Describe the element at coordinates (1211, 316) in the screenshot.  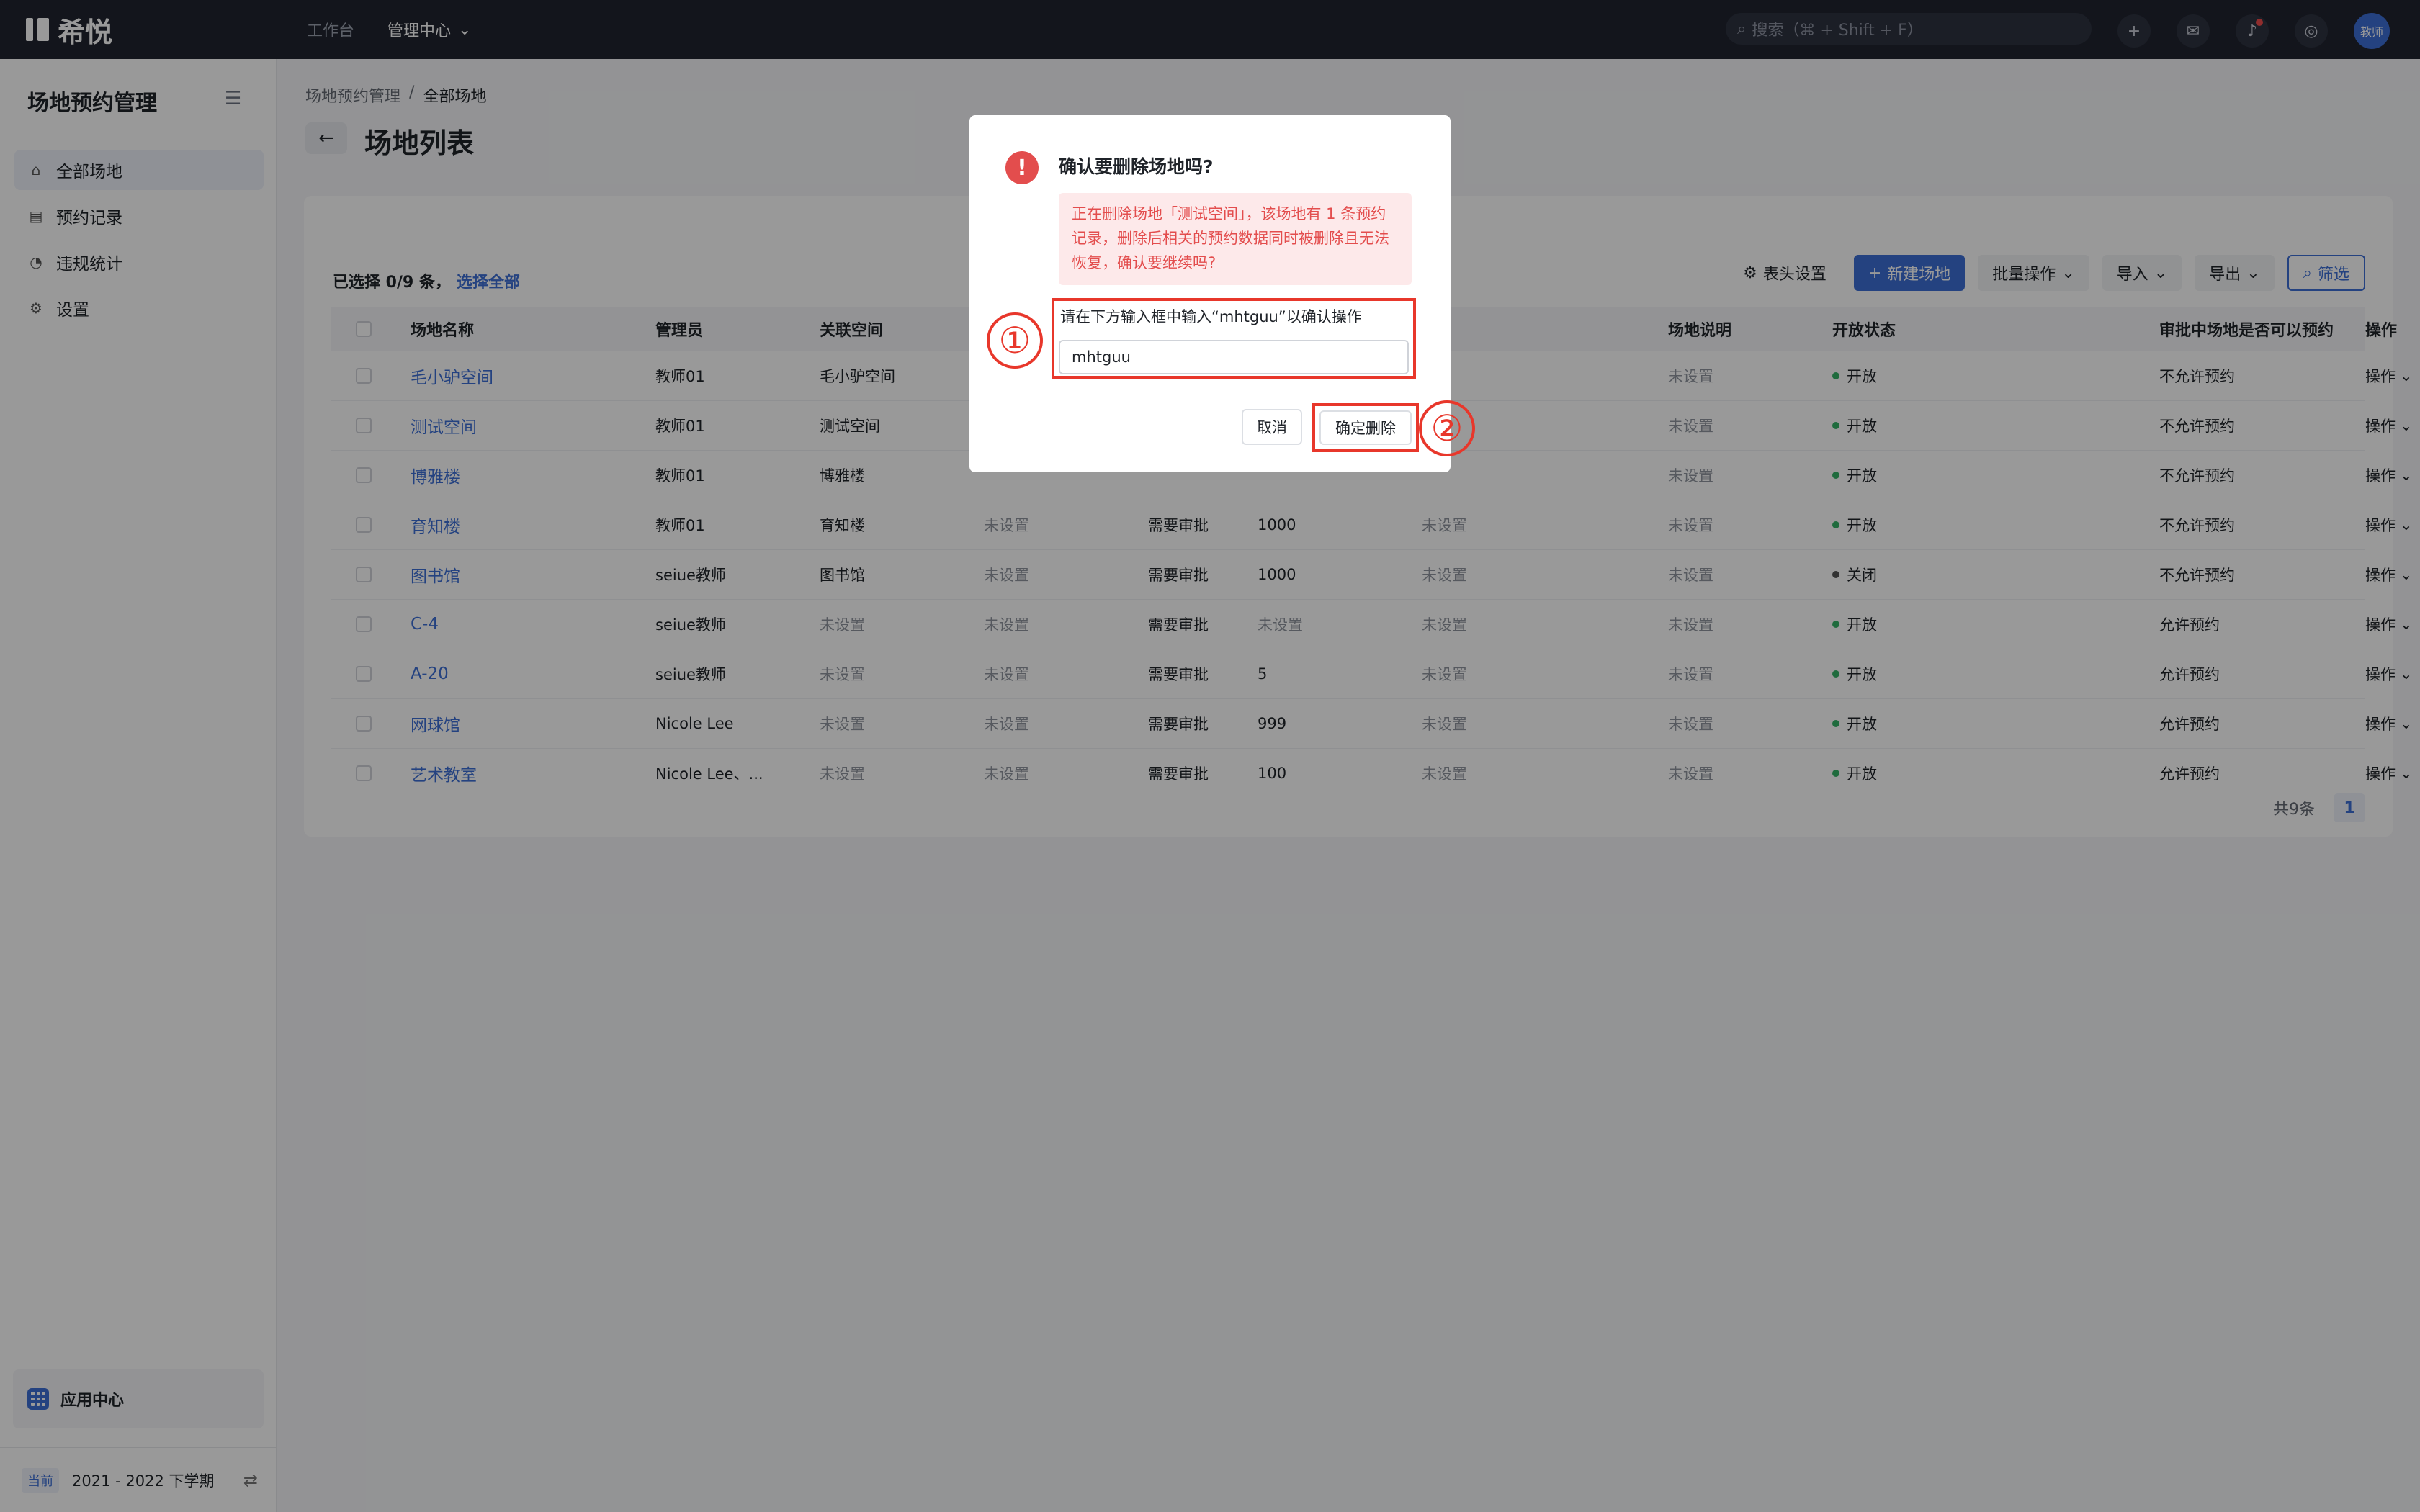
I see `confirm-prompt: 请在下方输入框中输入“mhtguu”以确认操作` at that location.